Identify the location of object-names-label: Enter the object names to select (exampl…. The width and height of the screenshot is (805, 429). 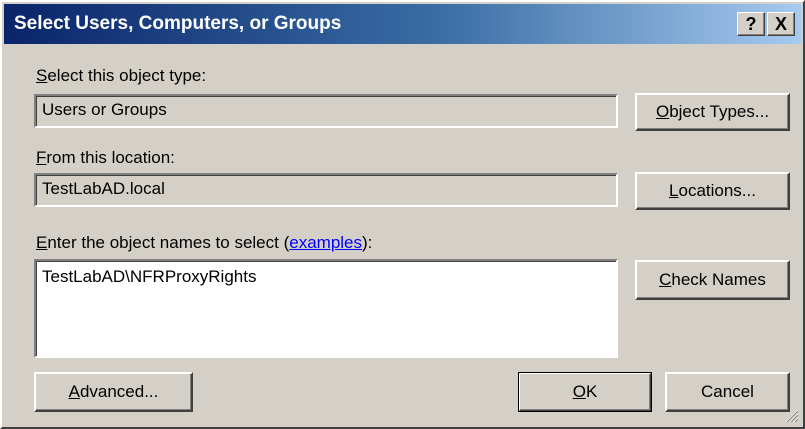
(204, 242).